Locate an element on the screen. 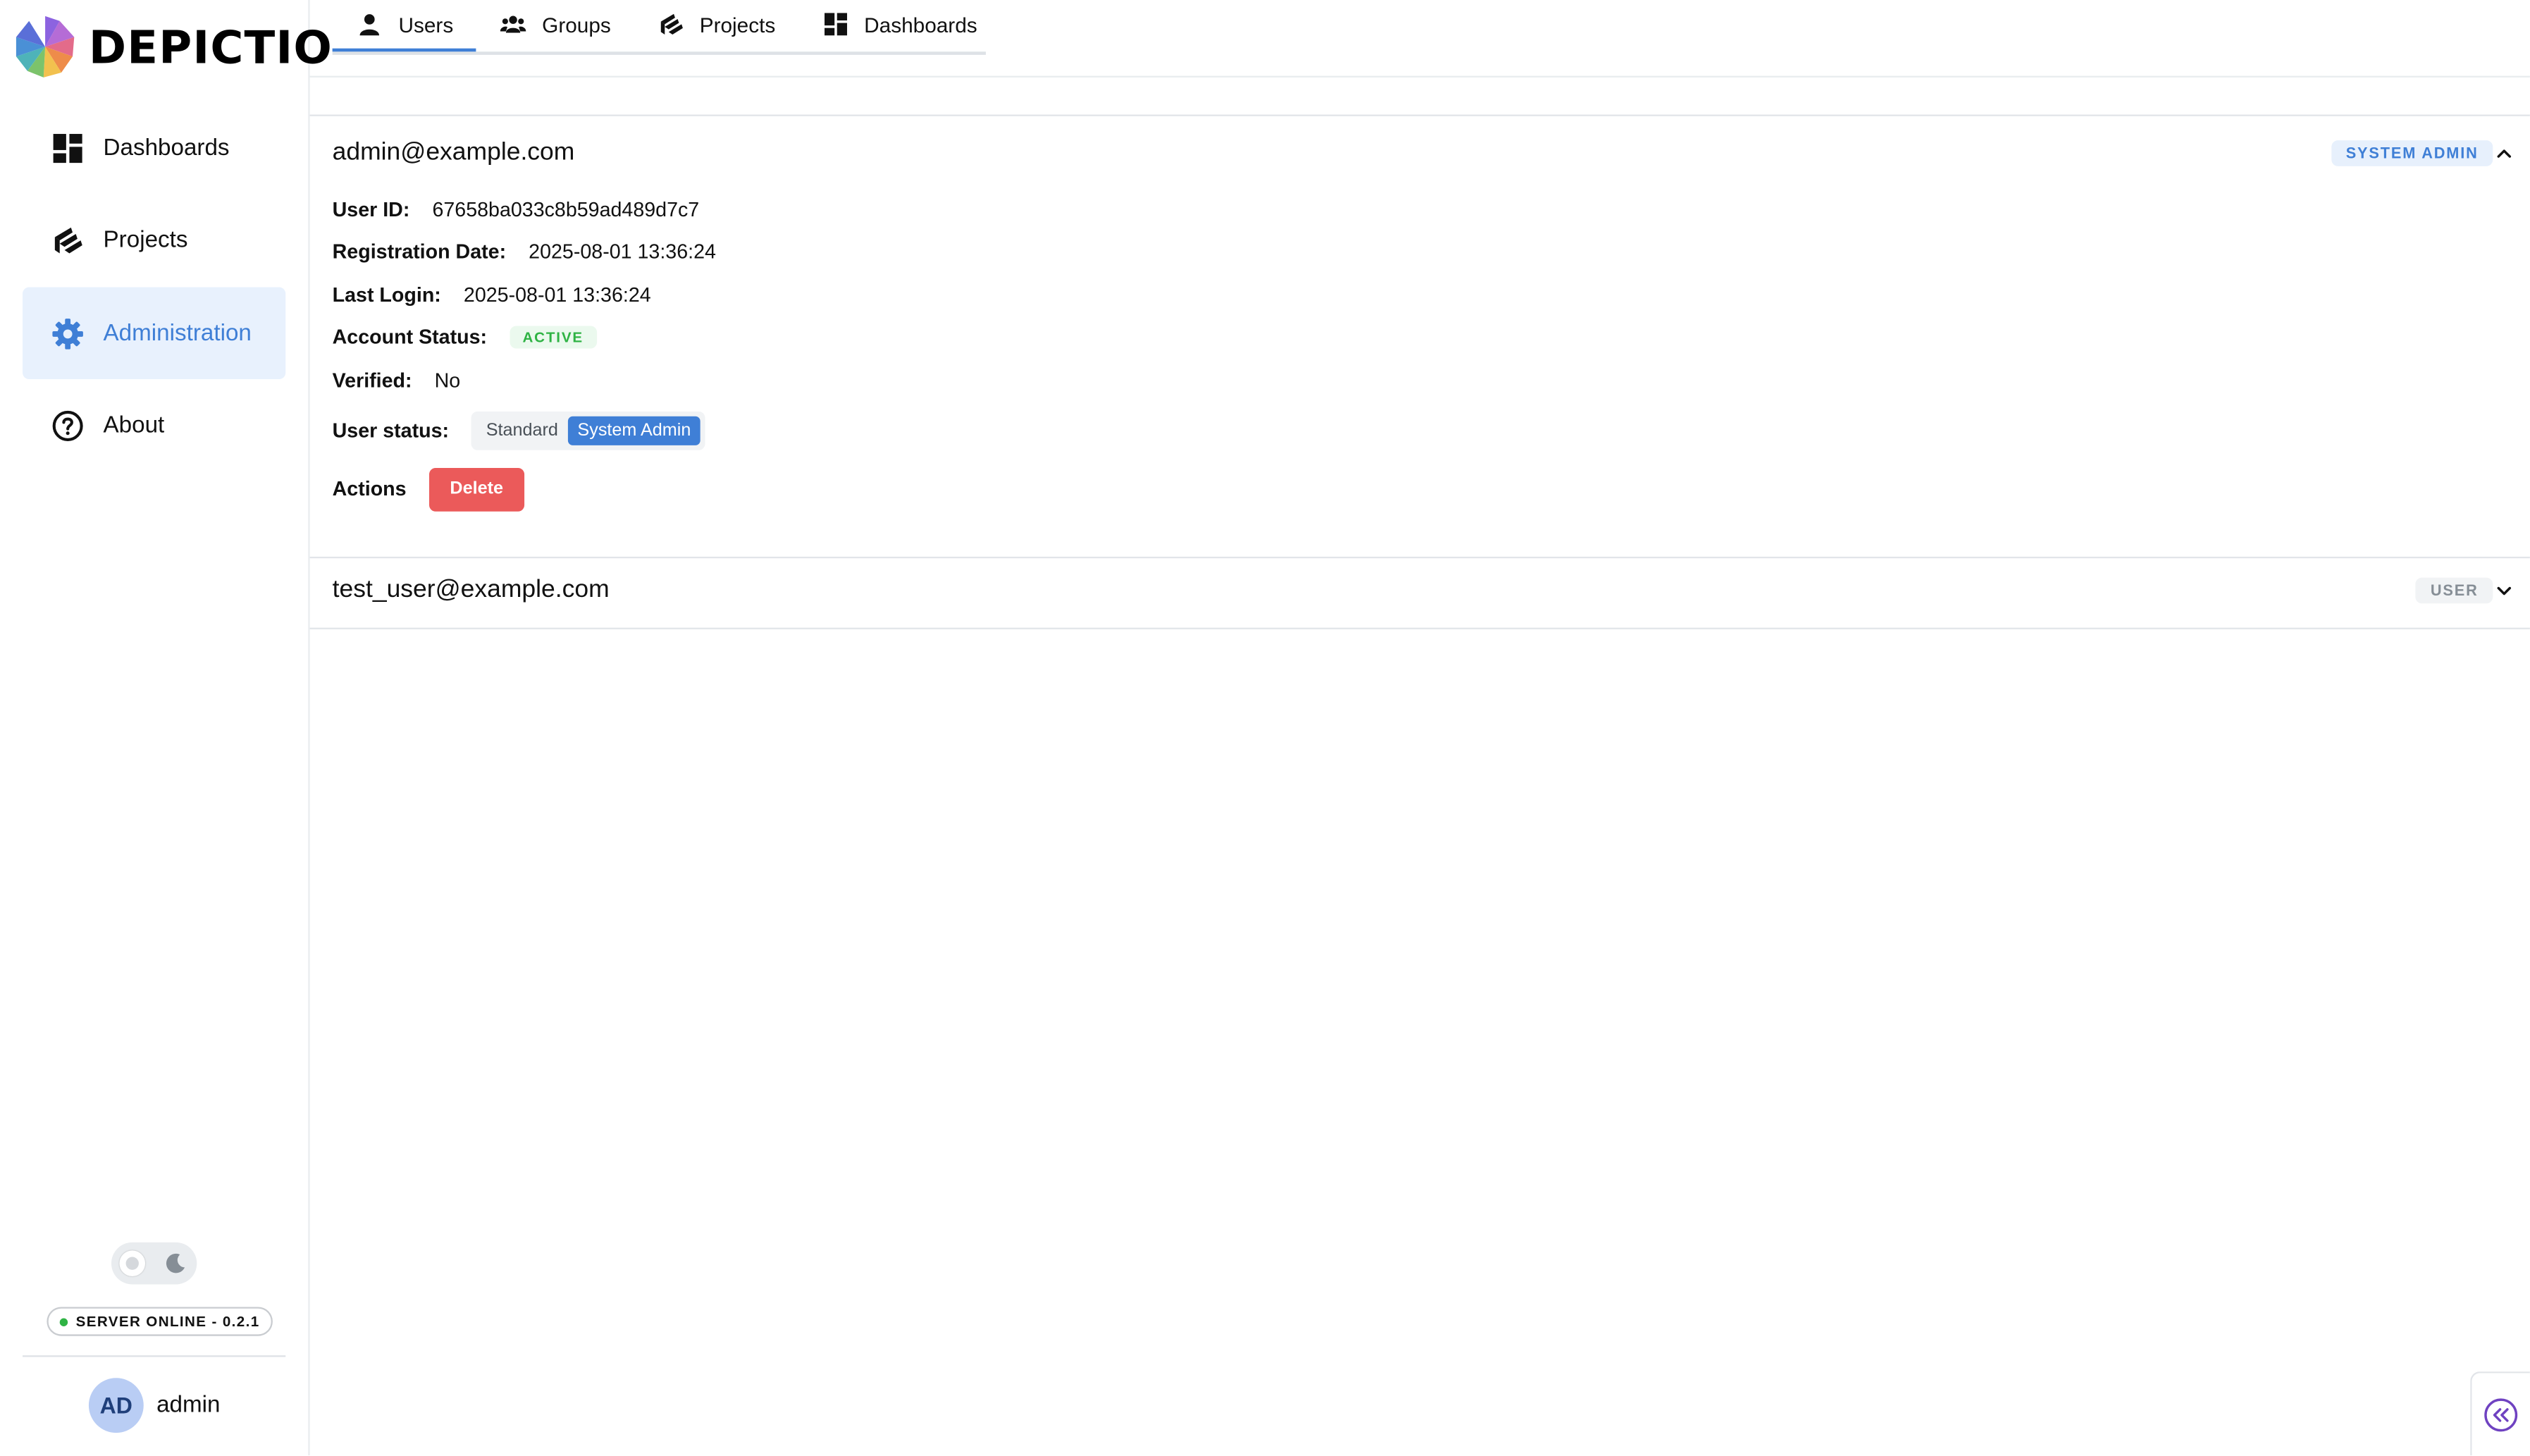  sidebar-item-label: Projects is located at coordinates (145, 241).